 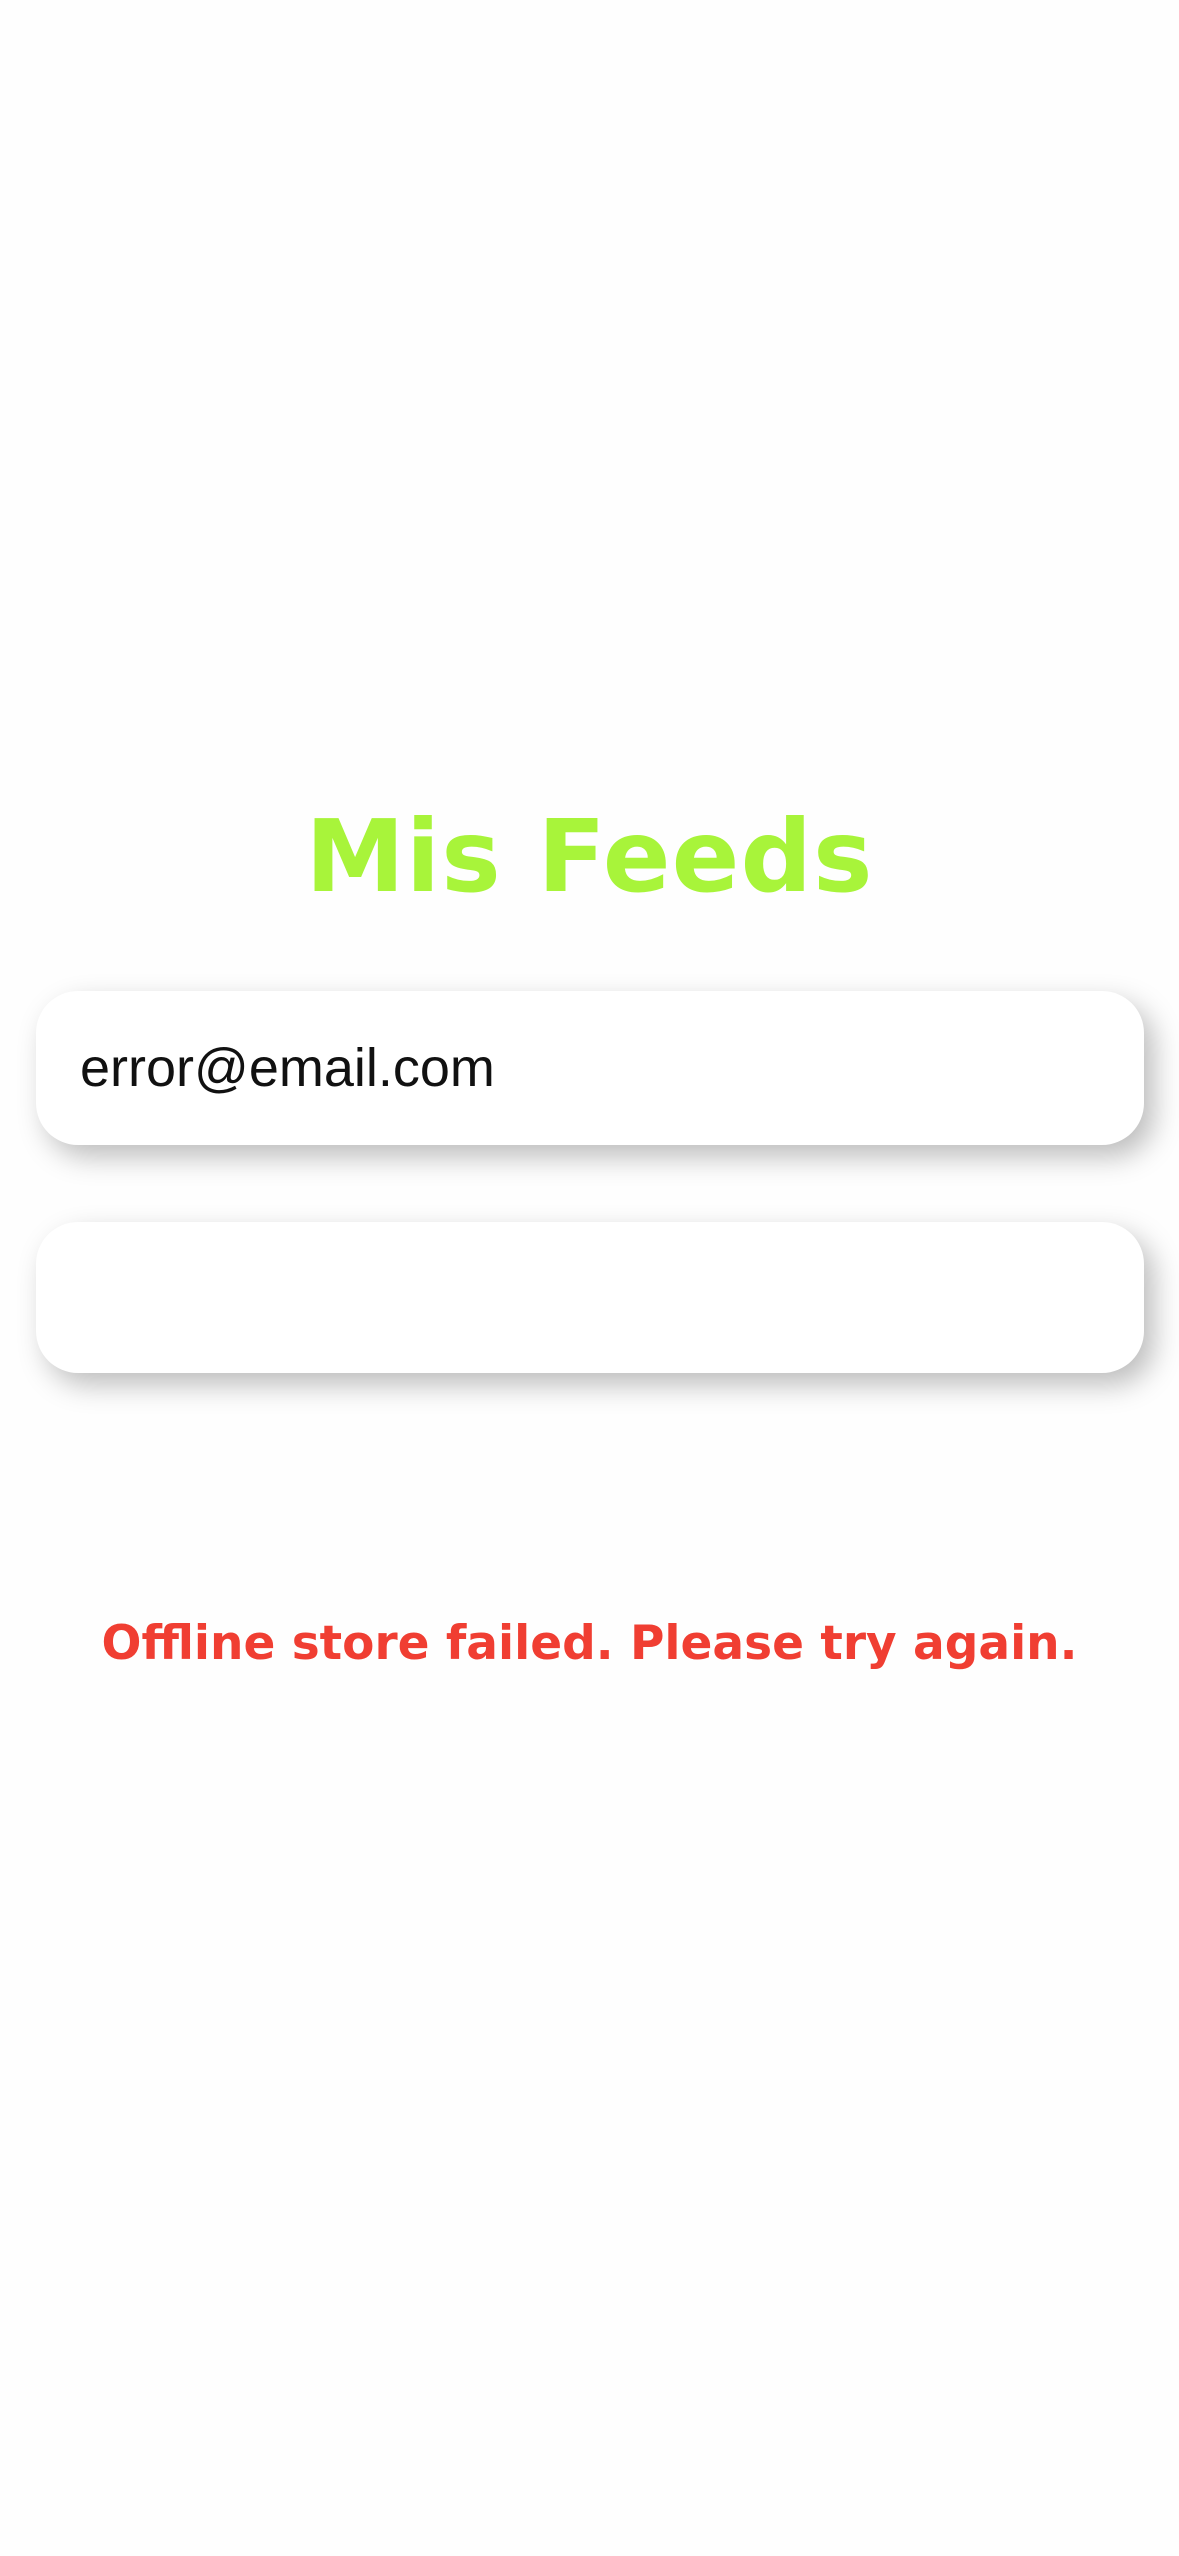 What do you see at coordinates (589, 856) in the screenshot?
I see `app-title: Mis Feeds` at bounding box center [589, 856].